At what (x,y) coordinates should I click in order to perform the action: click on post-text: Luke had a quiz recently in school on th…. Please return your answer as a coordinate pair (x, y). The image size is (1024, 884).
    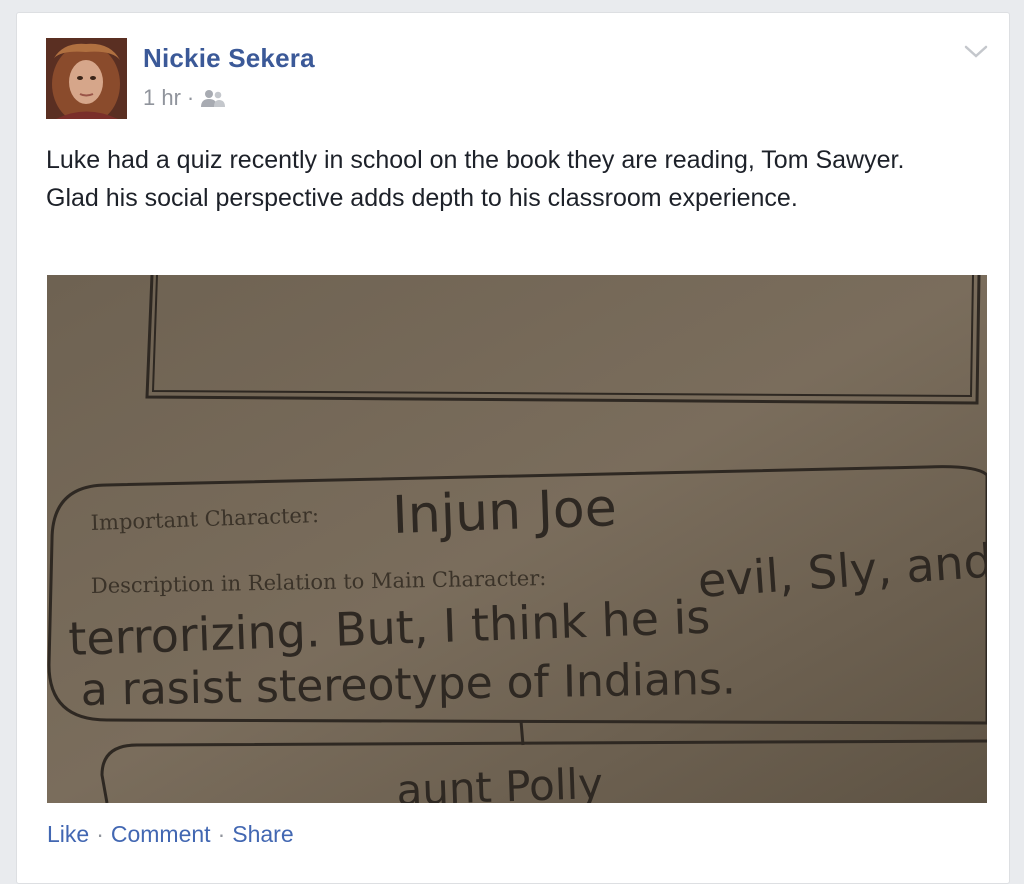
    Looking at the image, I should click on (475, 179).